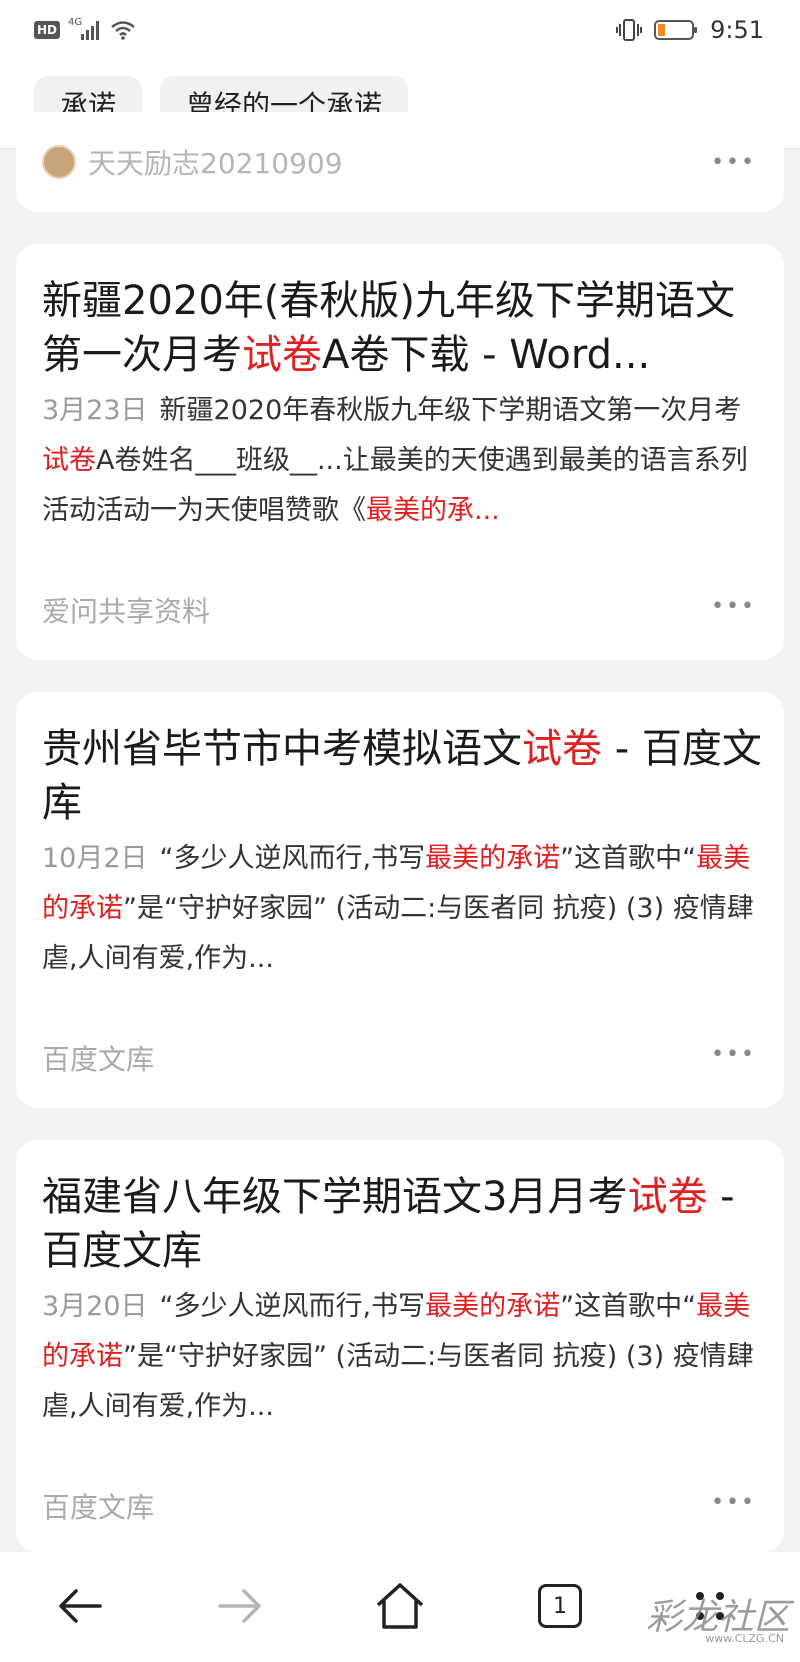 Image resolution: width=800 pixels, height=1662 pixels. I want to click on network-label: 4G, so click(75, 22).